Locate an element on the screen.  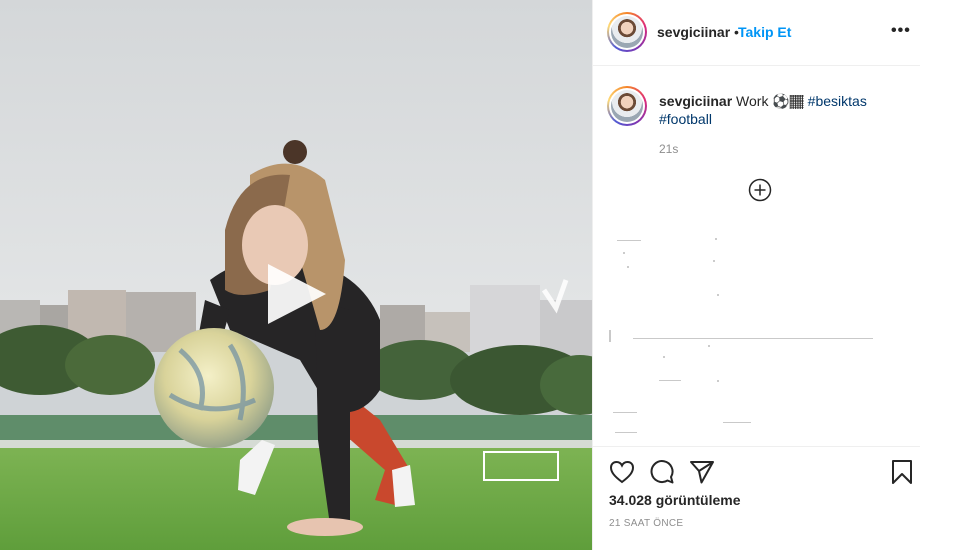
hashtag-football: #football is located at coordinates (685, 119).